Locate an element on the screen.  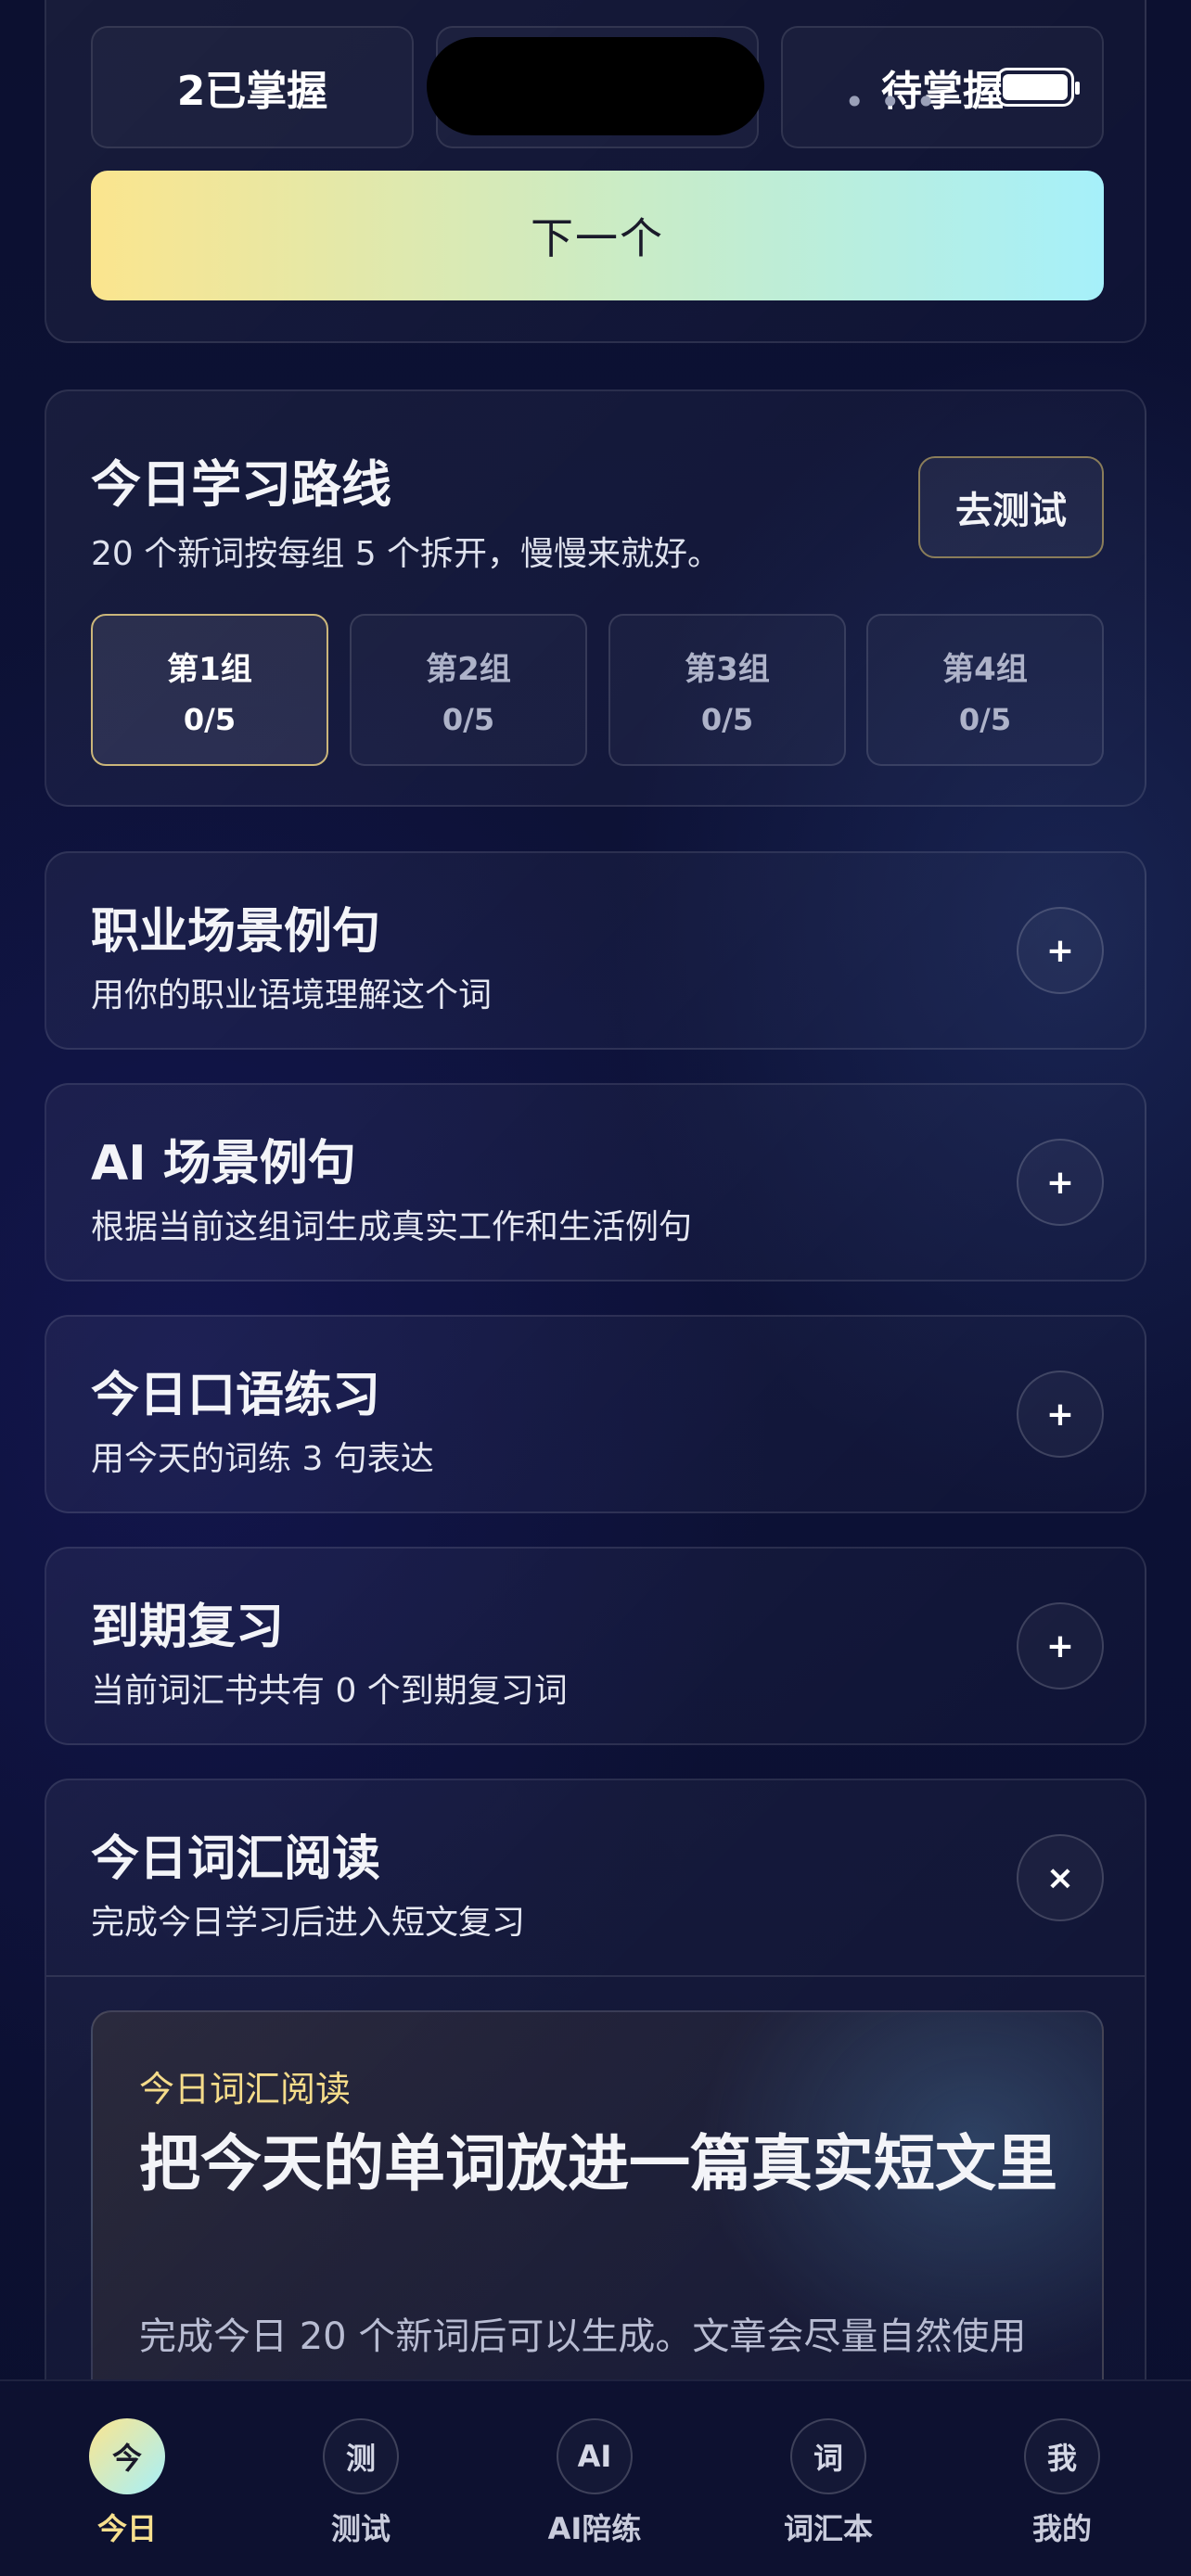
vocab-icon: 词 is located at coordinates (828, 2456).